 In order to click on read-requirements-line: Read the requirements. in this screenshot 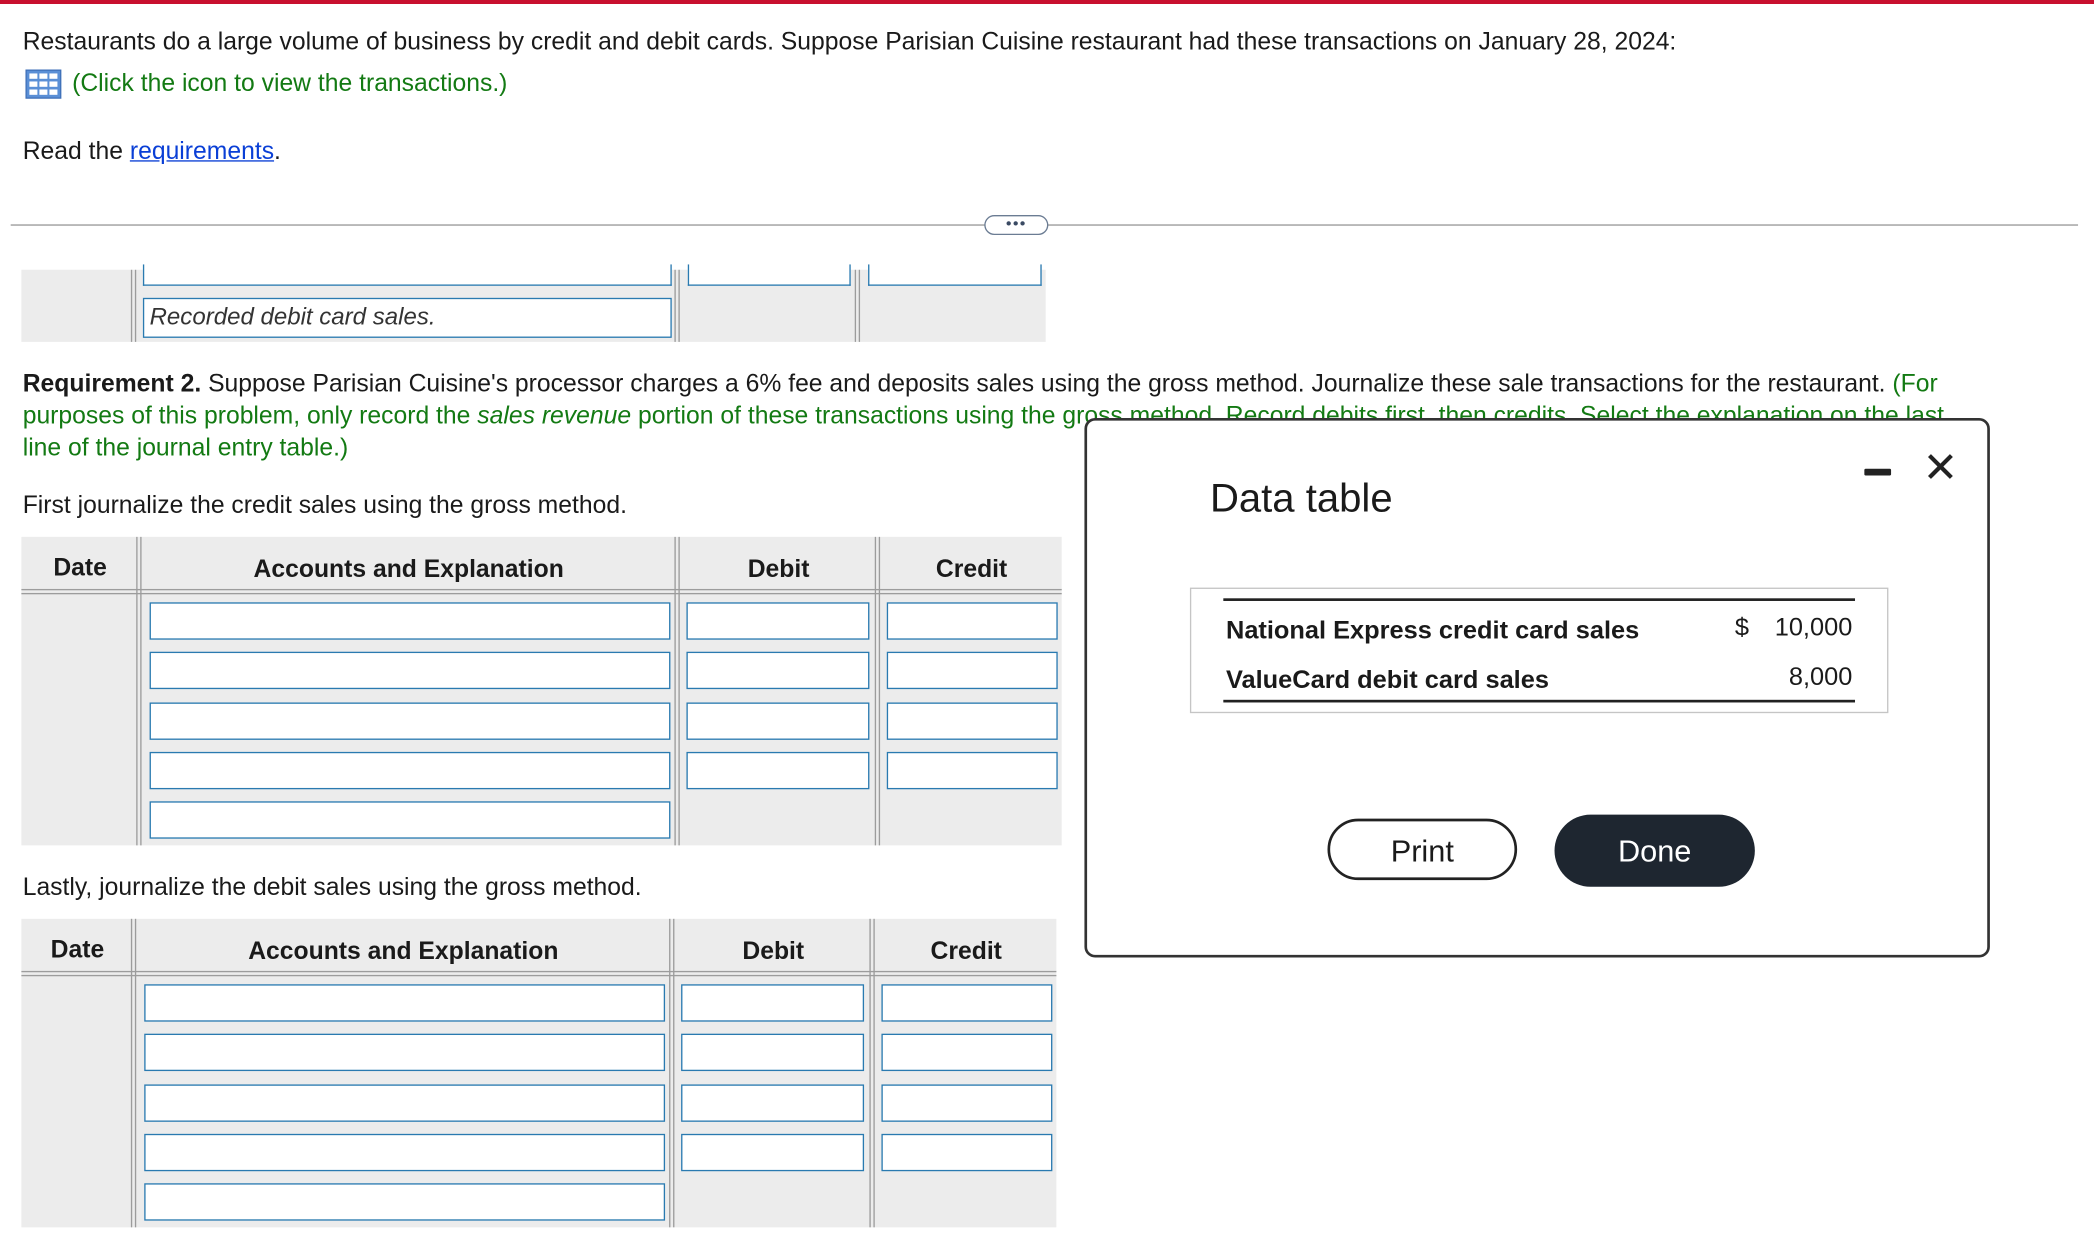, I will do `click(152, 151)`.